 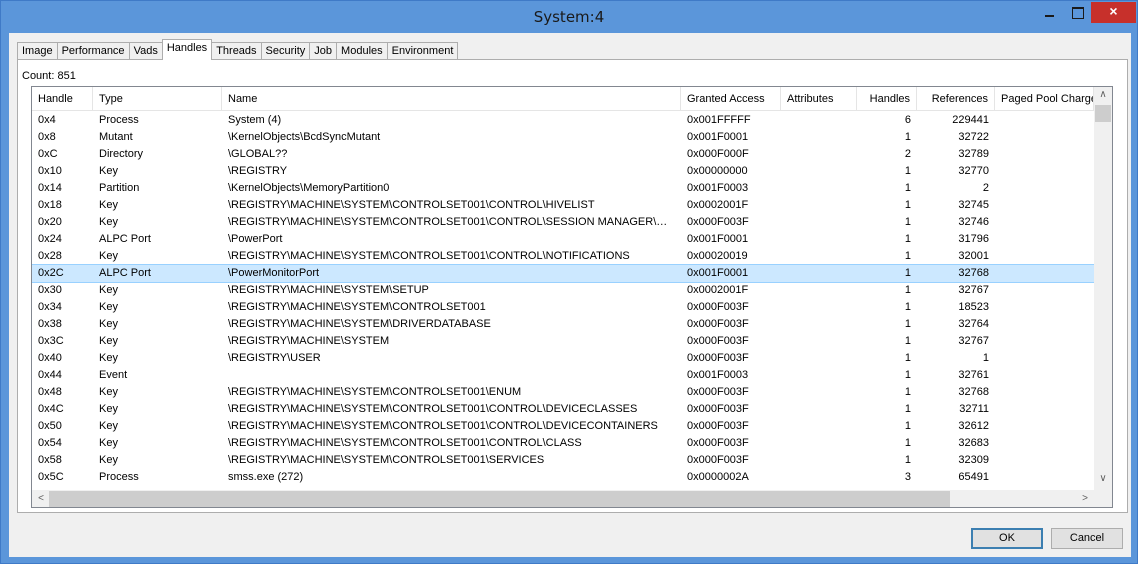 What do you see at coordinates (50, 324) in the screenshot?
I see `cell-handle: 0x38` at bounding box center [50, 324].